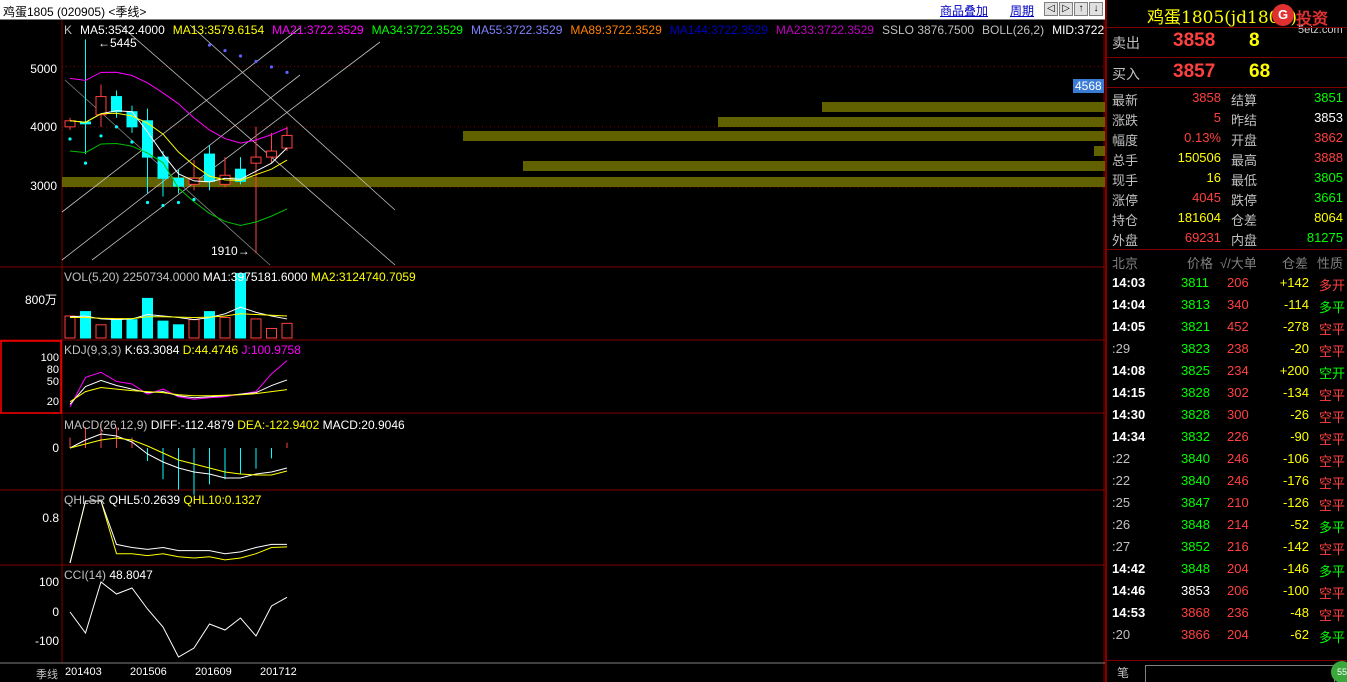  Describe the element at coordinates (132, 277) in the screenshot. I see `volume-label: VOL(5,20) 2250734.0000` at that location.